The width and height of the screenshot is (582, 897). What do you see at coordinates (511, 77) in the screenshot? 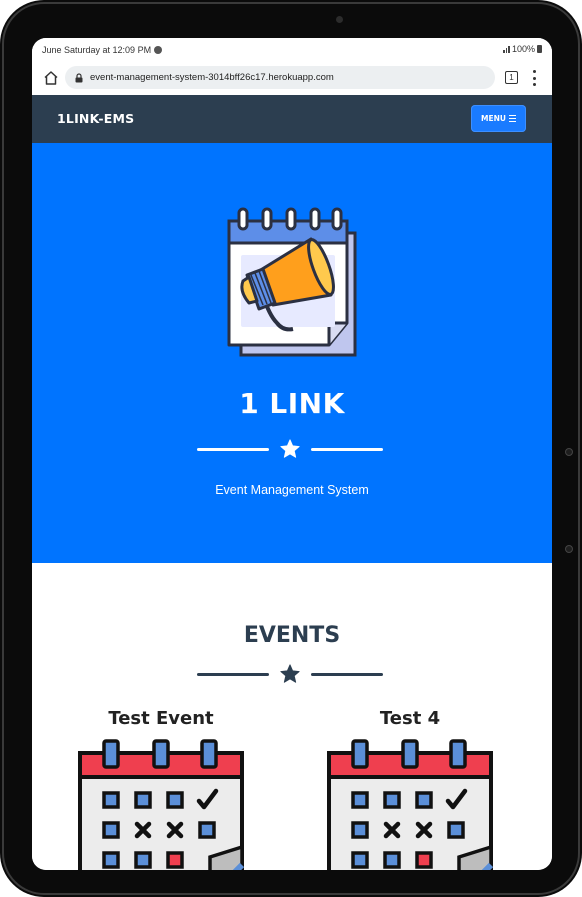
I see `tab-switcher-button: 1` at bounding box center [511, 77].